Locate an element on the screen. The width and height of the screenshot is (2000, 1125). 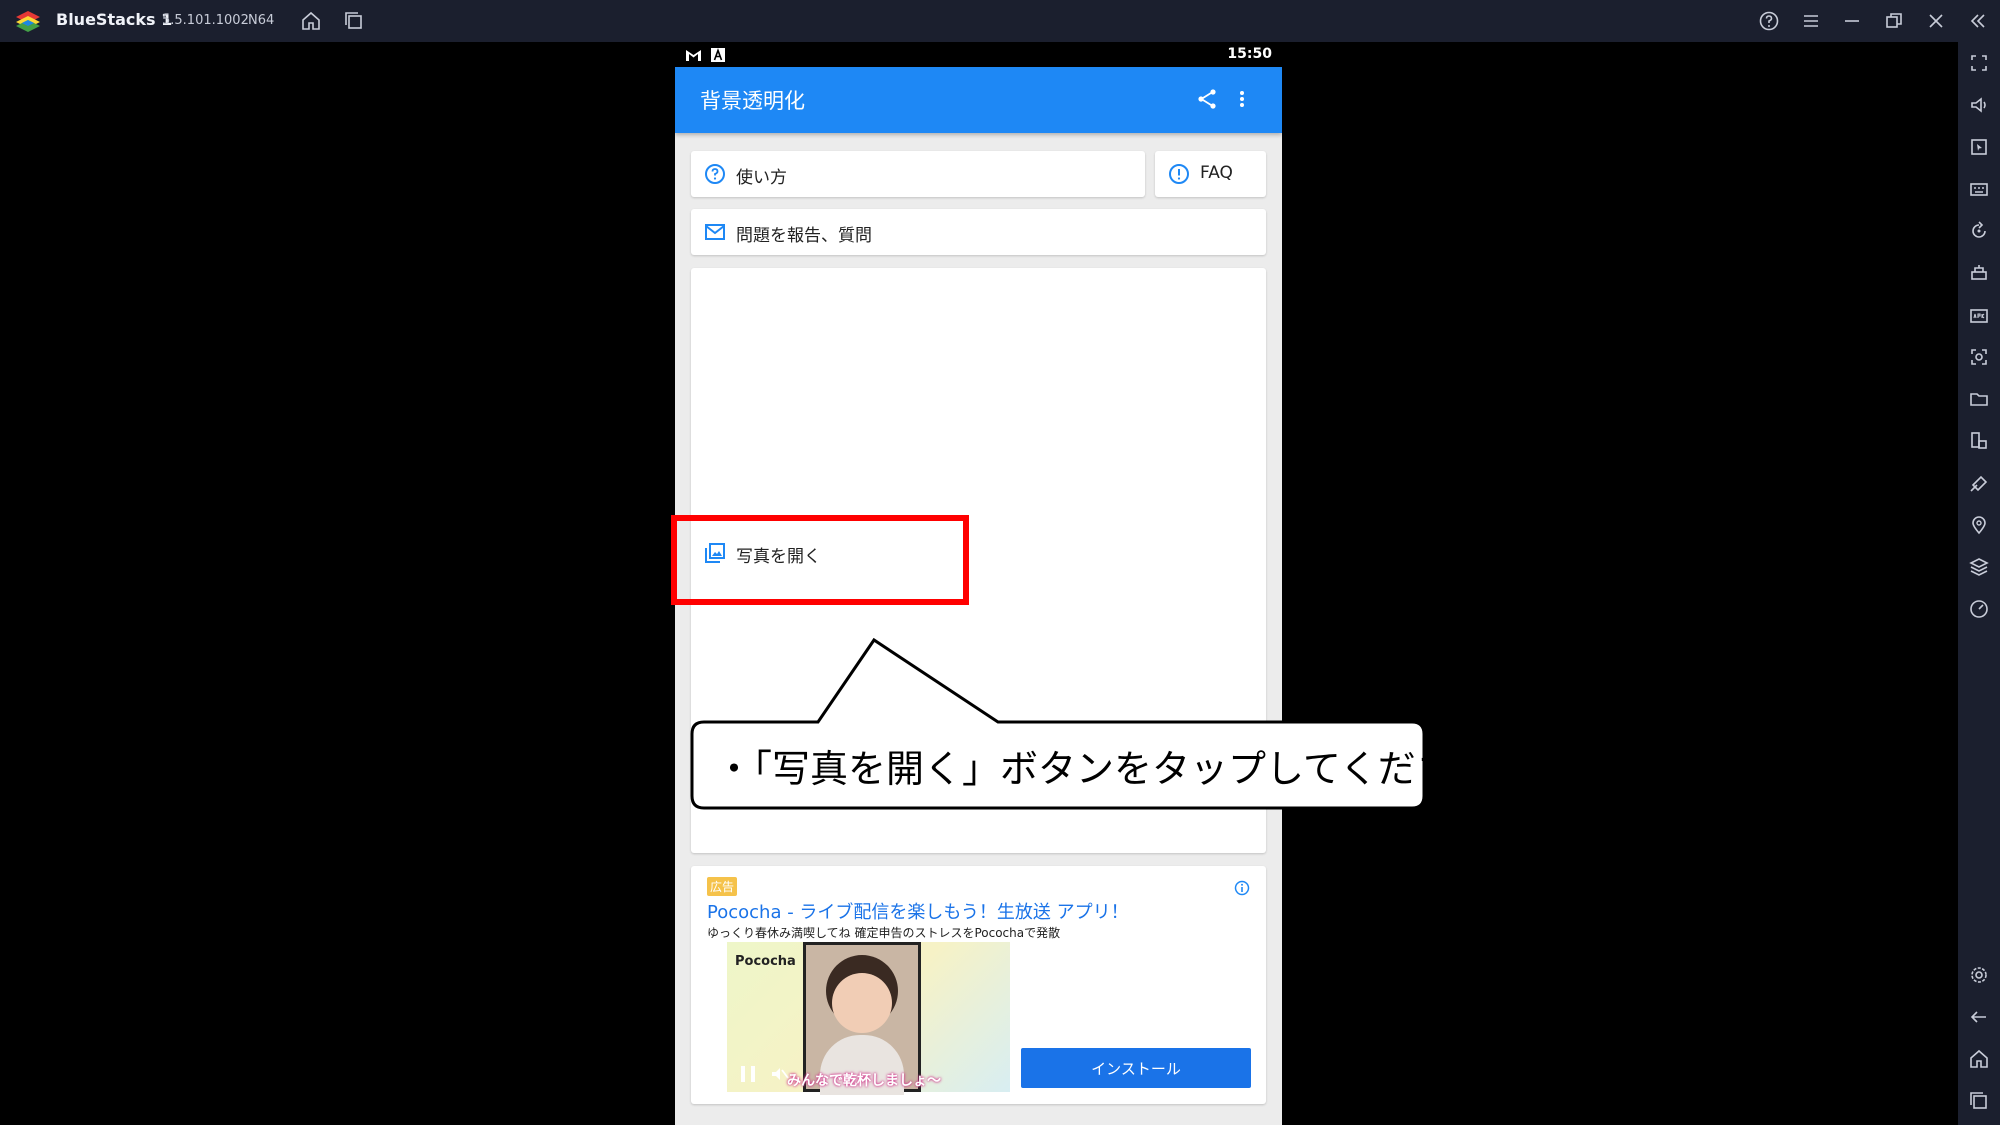
android-status-bar: 15:50 is located at coordinates (978, 54).